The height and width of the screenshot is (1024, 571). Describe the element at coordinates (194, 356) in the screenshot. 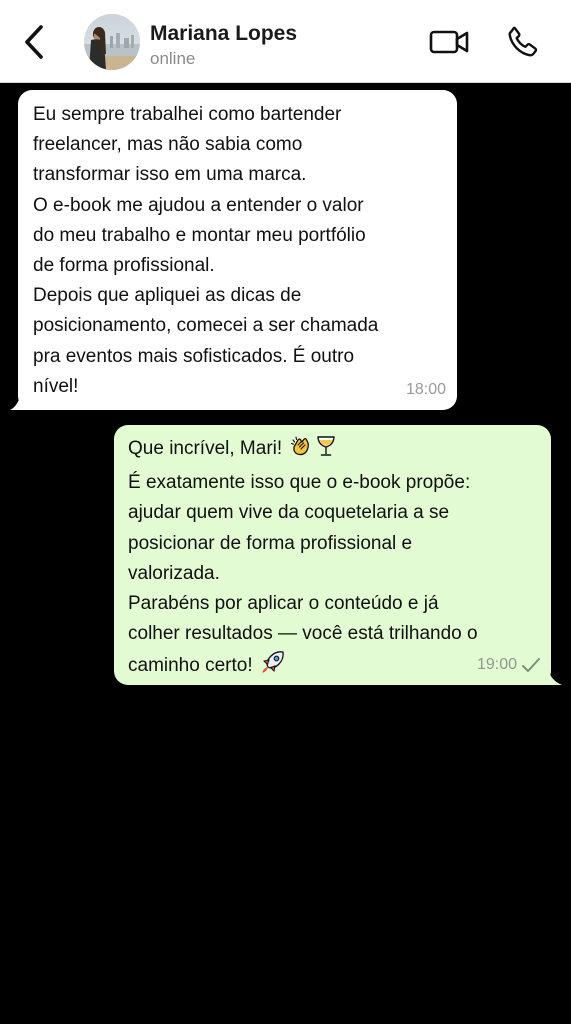

I see `message-line: pra eventos mais sofisticados. É outro` at that location.